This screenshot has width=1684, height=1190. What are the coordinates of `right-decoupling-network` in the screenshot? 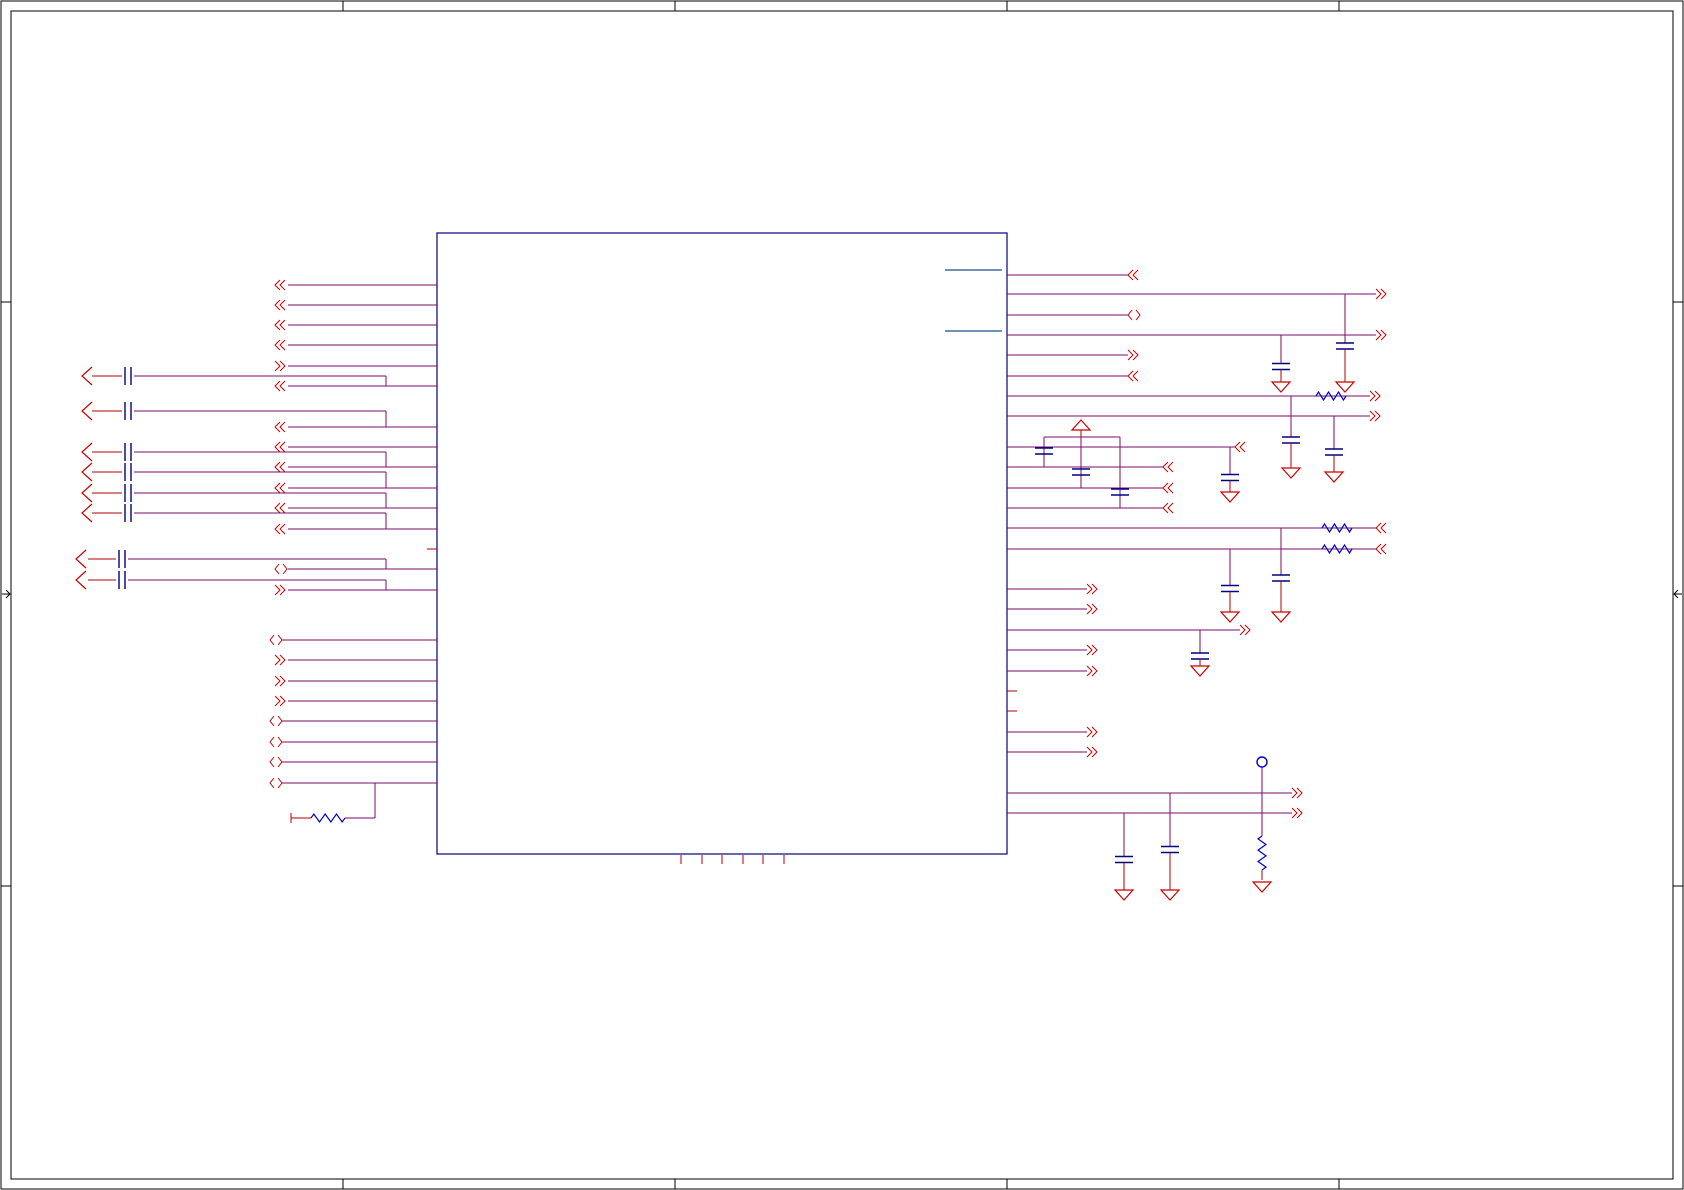 It's located at (1195, 597).